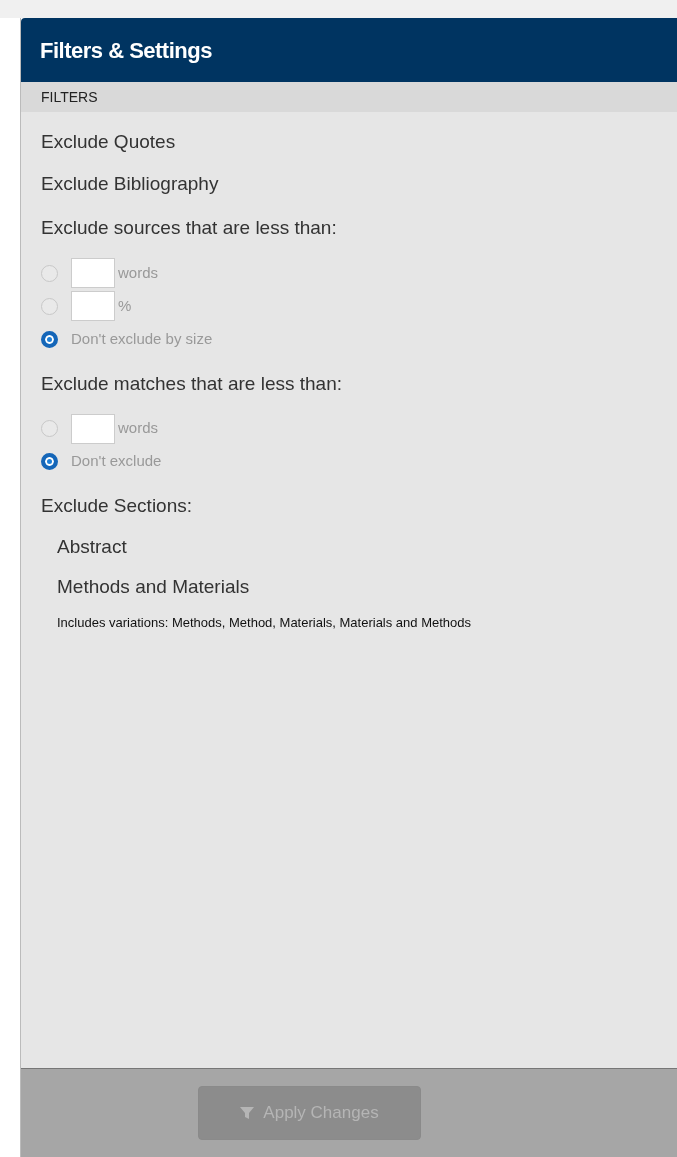 The height and width of the screenshot is (1157, 677). I want to click on group-title: Exclude matches that are less than:, so click(192, 383).